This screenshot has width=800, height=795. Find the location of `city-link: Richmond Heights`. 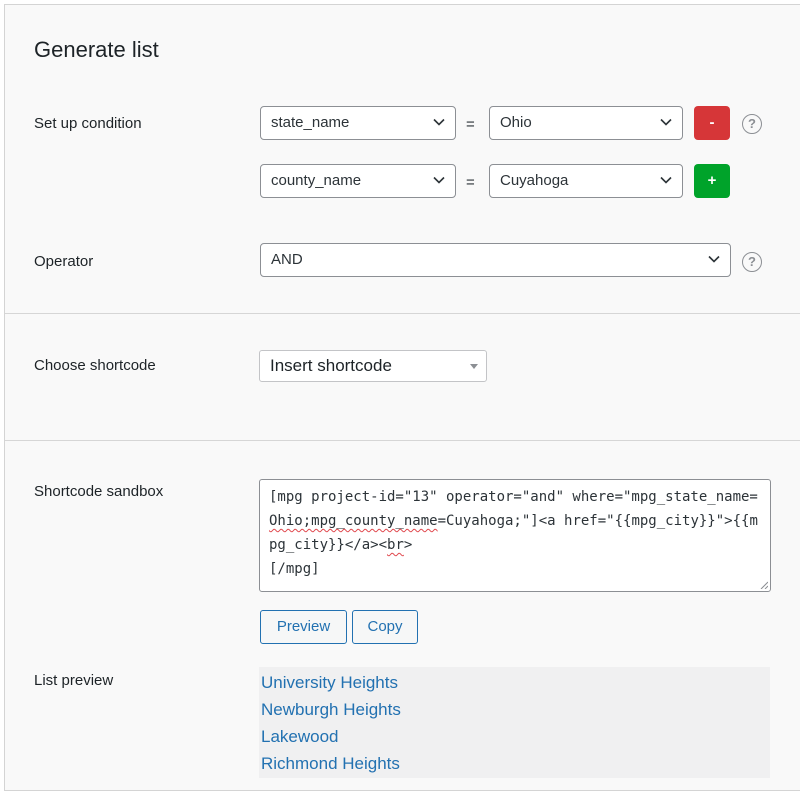

city-link: Richmond Heights is located at coordinates (330, 764).